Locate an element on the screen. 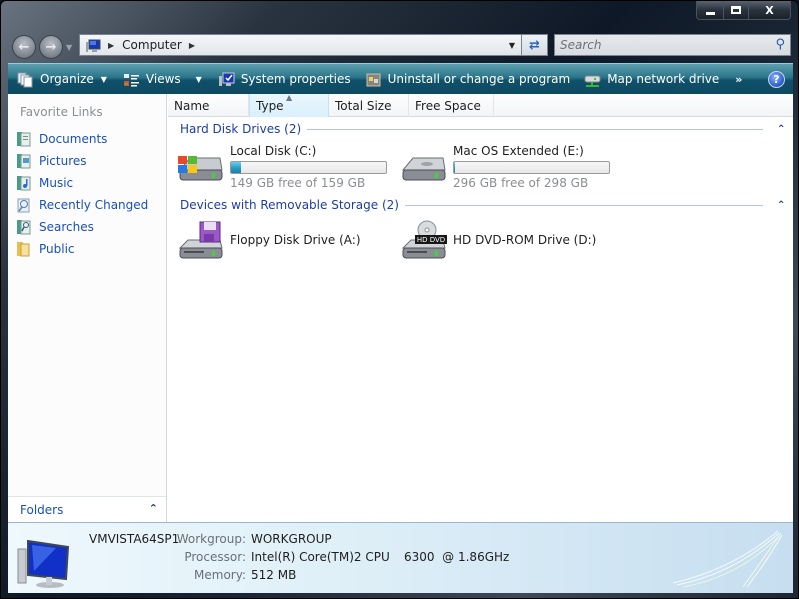  help-icon: ? is located at coordinates (776, 79).